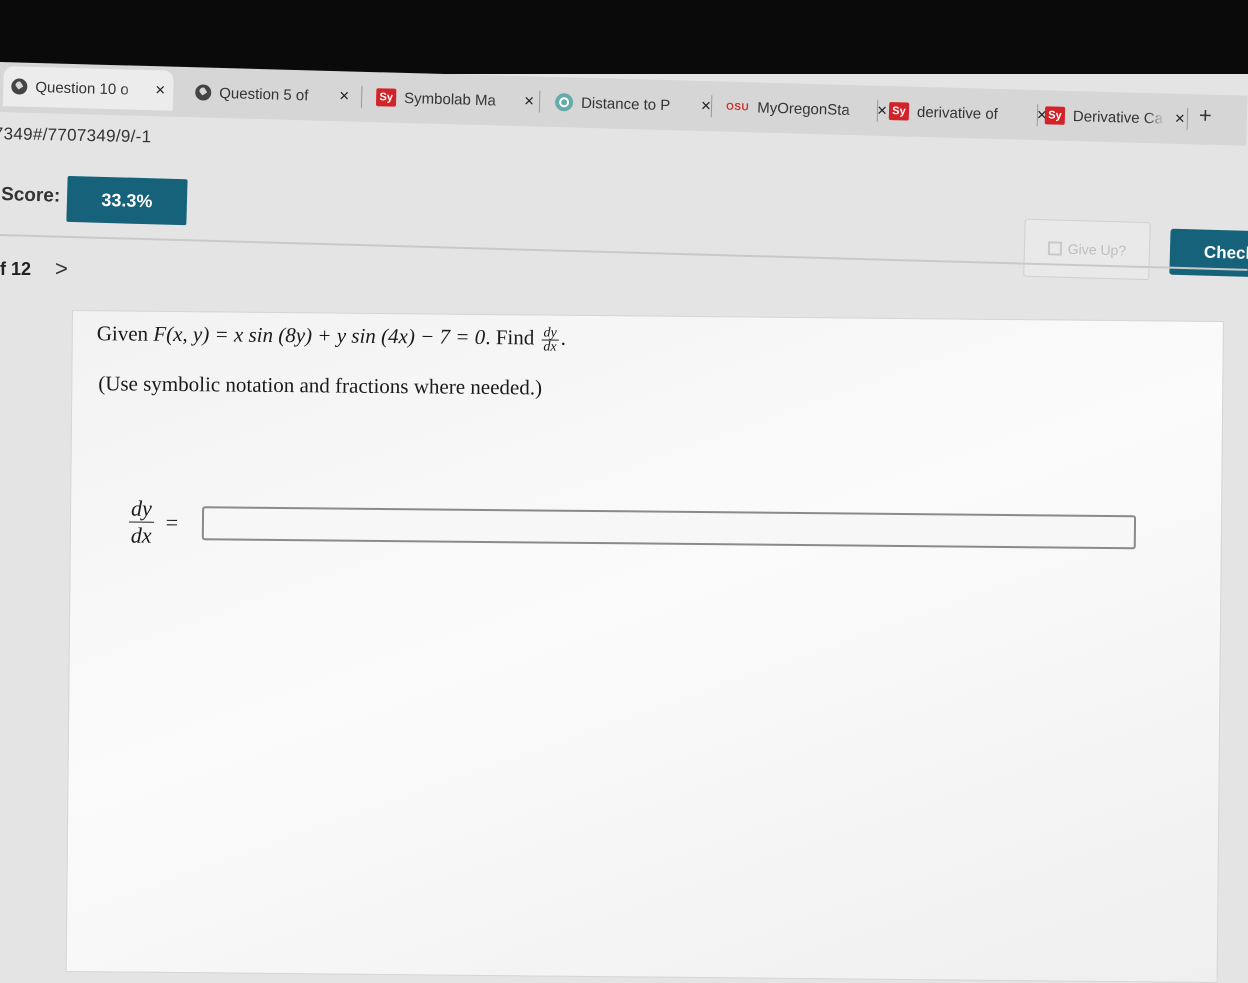 The height and width of the screenshot is (983, 1248). What do you see at coordinates (624, 229) in the screenshot?
I see `score-bar: Score: 33.3% Give Up? Check` at bounding box center [624, 229].